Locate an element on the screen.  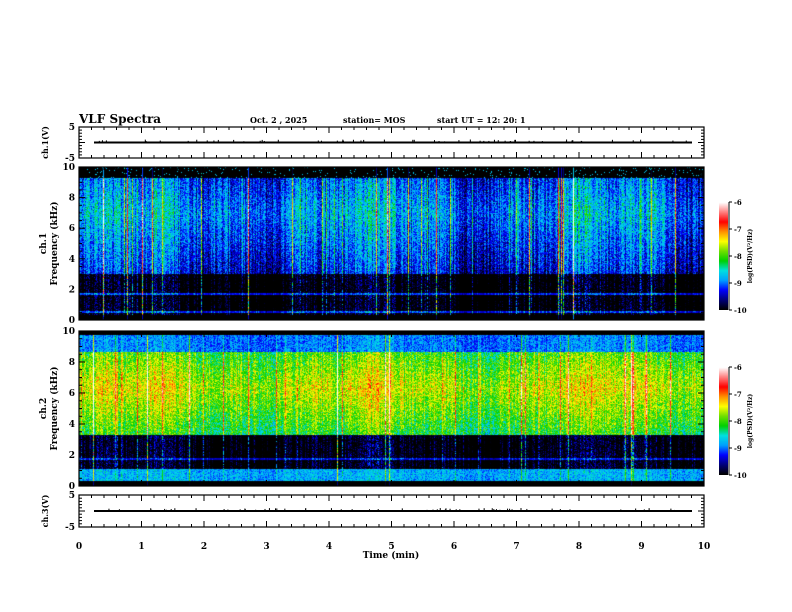
ch2-spectrogram-ylabel: Frequency (kHz) is located at coordinates (54, 408).